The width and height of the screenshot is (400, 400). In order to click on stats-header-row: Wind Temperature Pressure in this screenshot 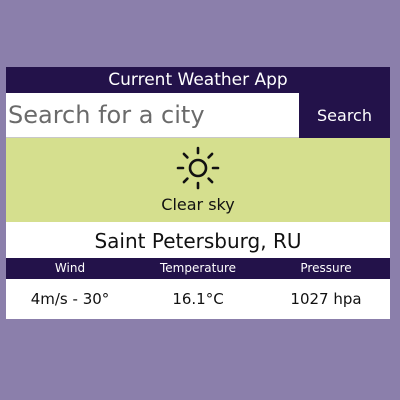, I will do `click(198, 268)`.